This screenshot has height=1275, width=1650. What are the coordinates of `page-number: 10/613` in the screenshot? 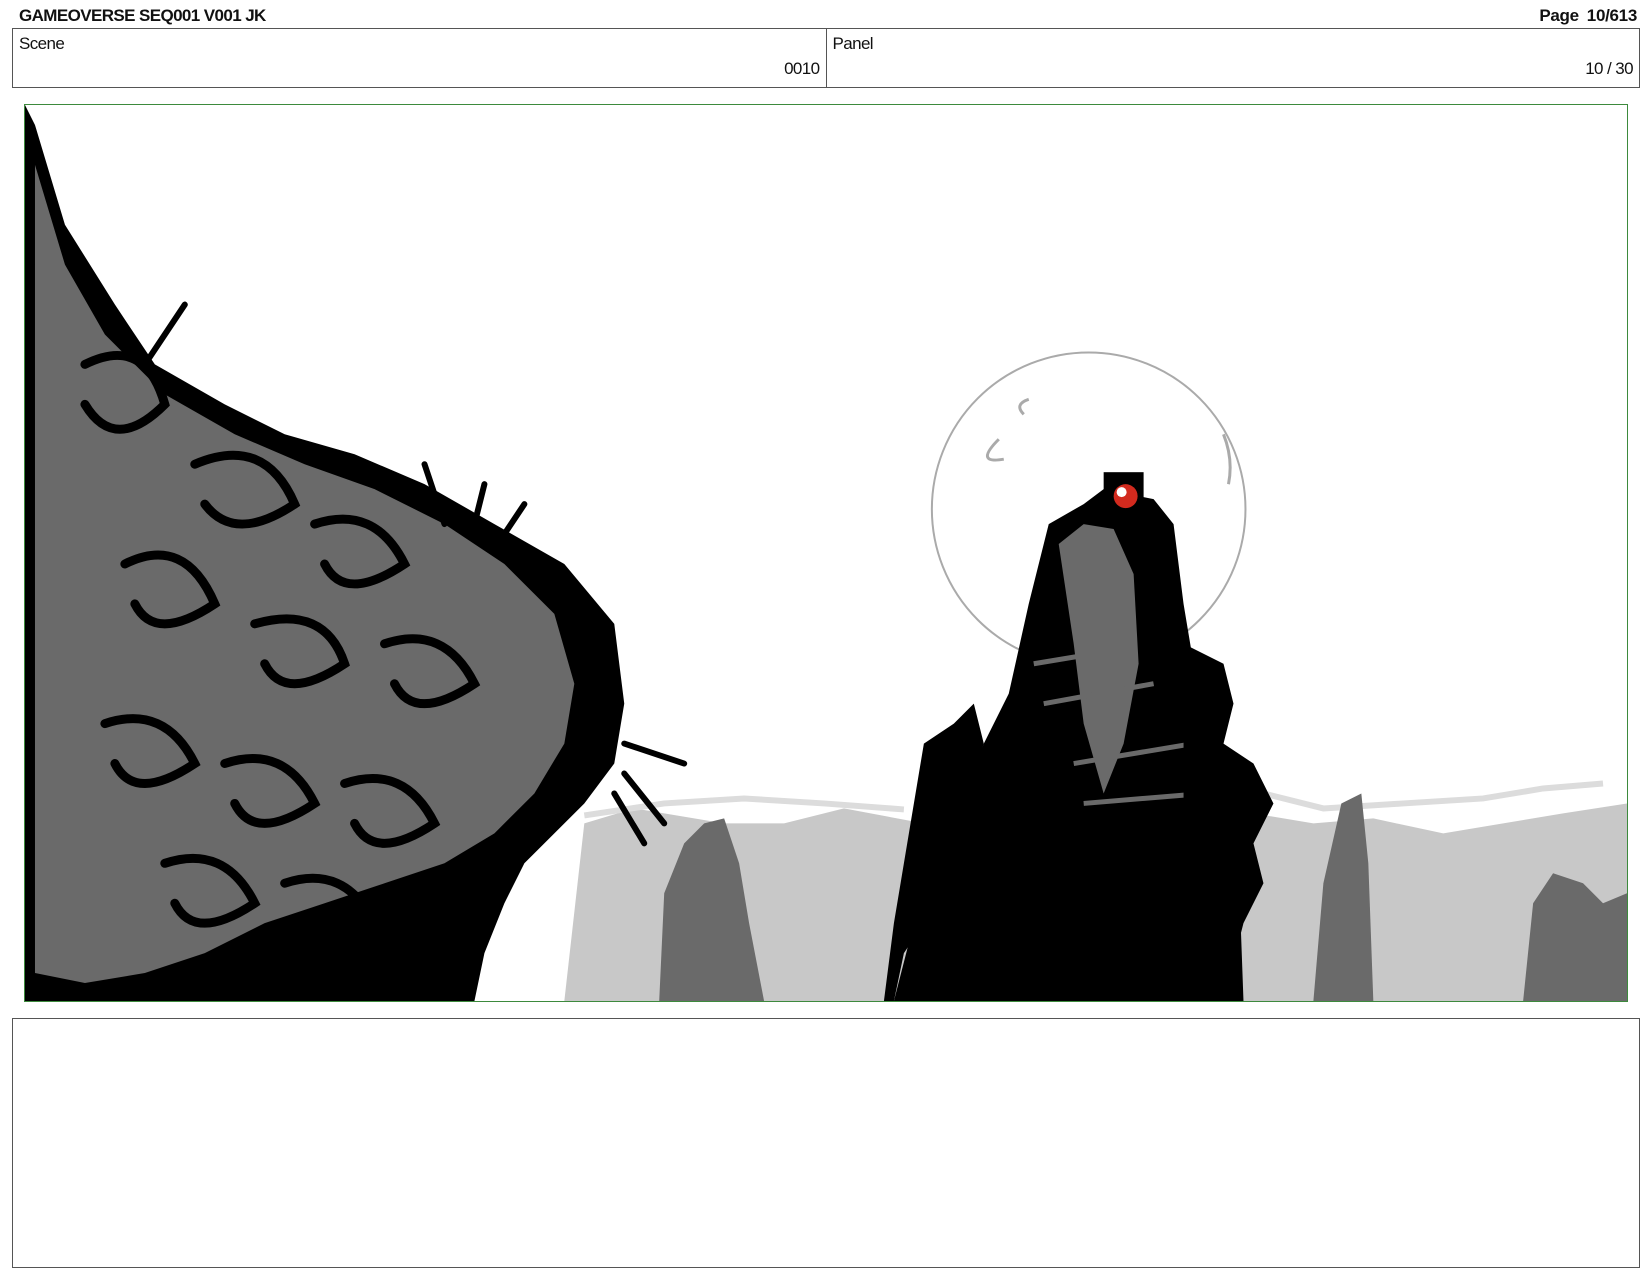 It's located at (1612, 15).